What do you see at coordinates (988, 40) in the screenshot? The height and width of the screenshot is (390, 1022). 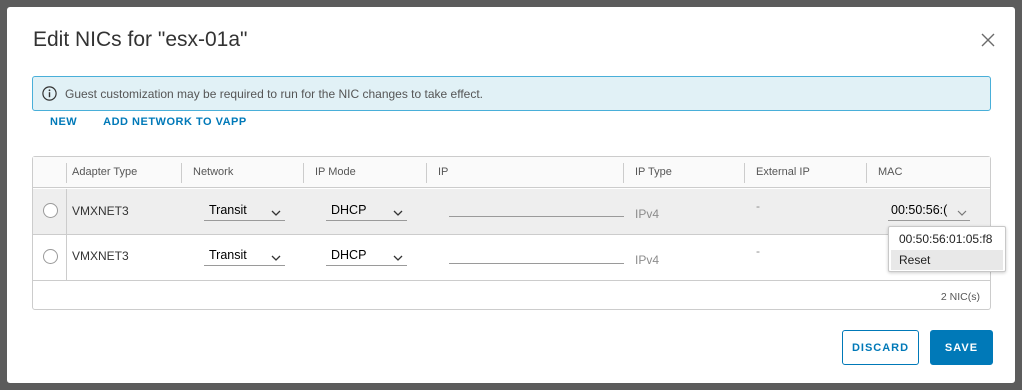 I see `close-icon` at bounding box center [988, 40].